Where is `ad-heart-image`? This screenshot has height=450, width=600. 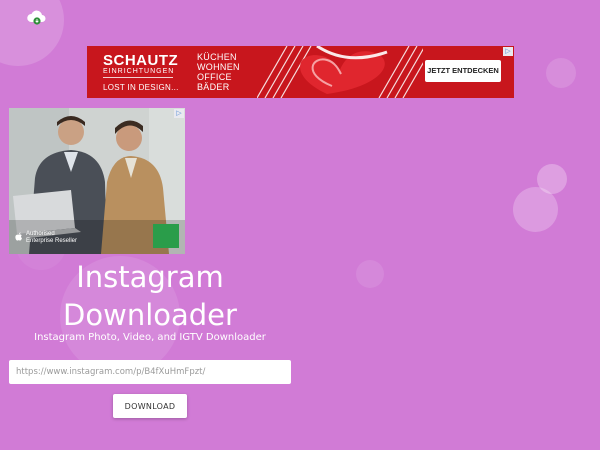
ad-heart-image is located at coordinates (340, 72).